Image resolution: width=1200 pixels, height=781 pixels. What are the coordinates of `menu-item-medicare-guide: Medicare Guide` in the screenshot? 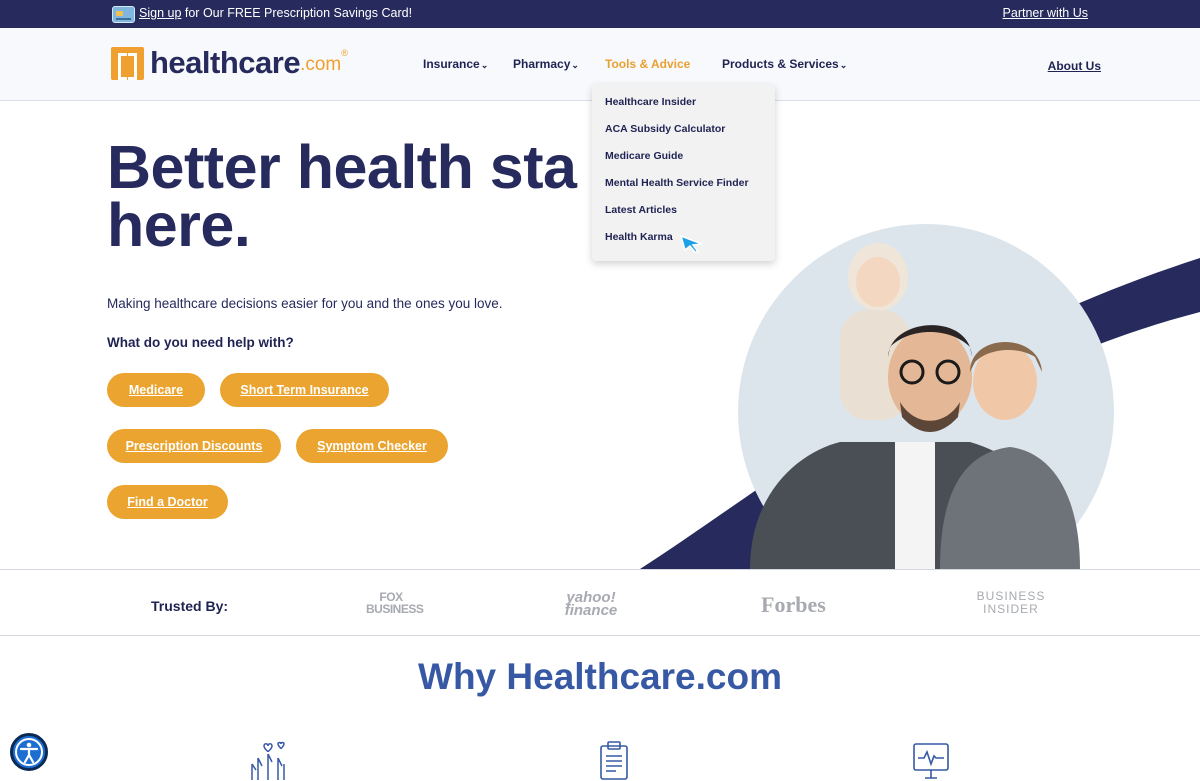 It's located at (644, 156).